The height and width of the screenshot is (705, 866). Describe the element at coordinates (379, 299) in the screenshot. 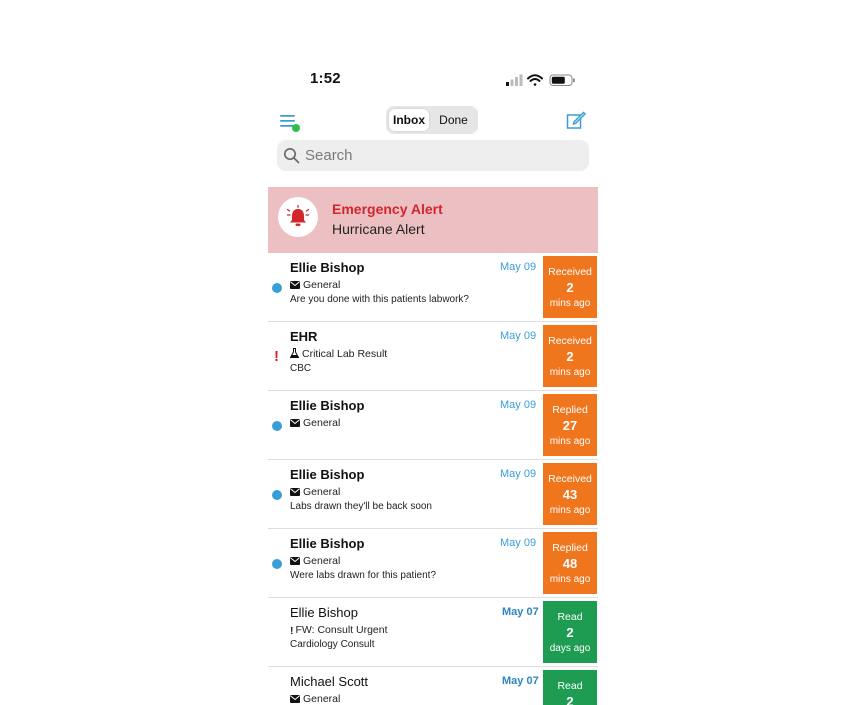

I see `message-preview: Are you done with this patients labwork?` at that location.